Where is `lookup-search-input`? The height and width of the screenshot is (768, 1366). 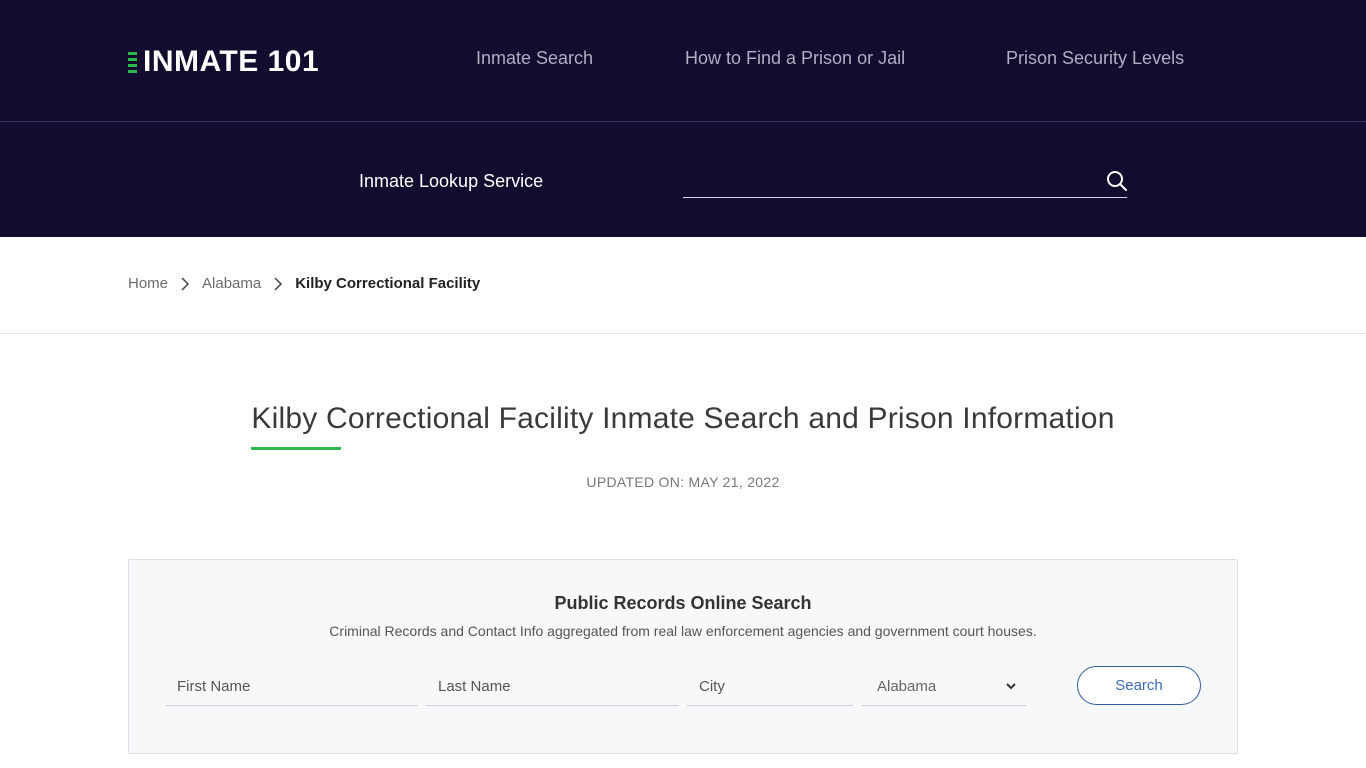
lookup-search-input is located at coordinates (905, 181).